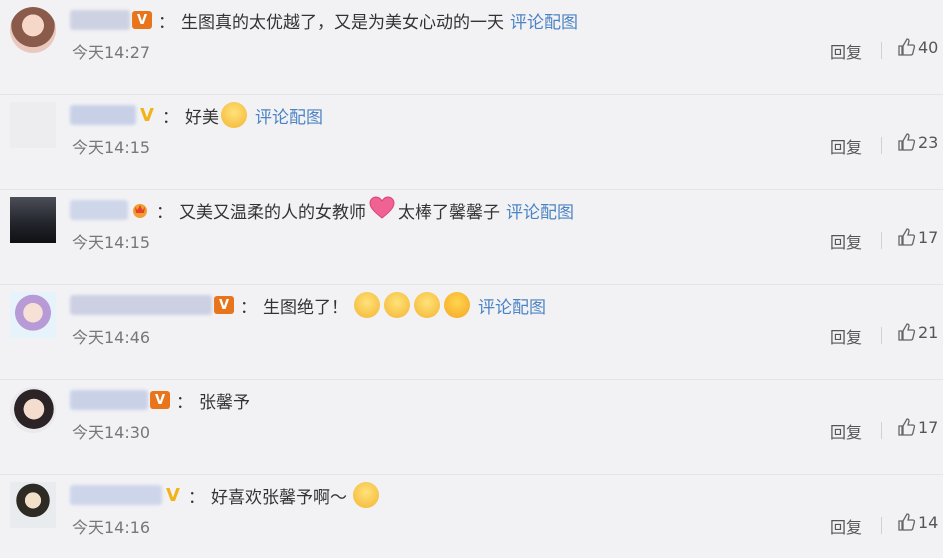 The width and height of the screenshot is (943, 558). What do you see at coordinates (471, 516) in the screenshot?
I see `comment-item: V ： 好喜欢张馨予啊～ 今天14:16 回复 14` at bounding box center [471, 516].